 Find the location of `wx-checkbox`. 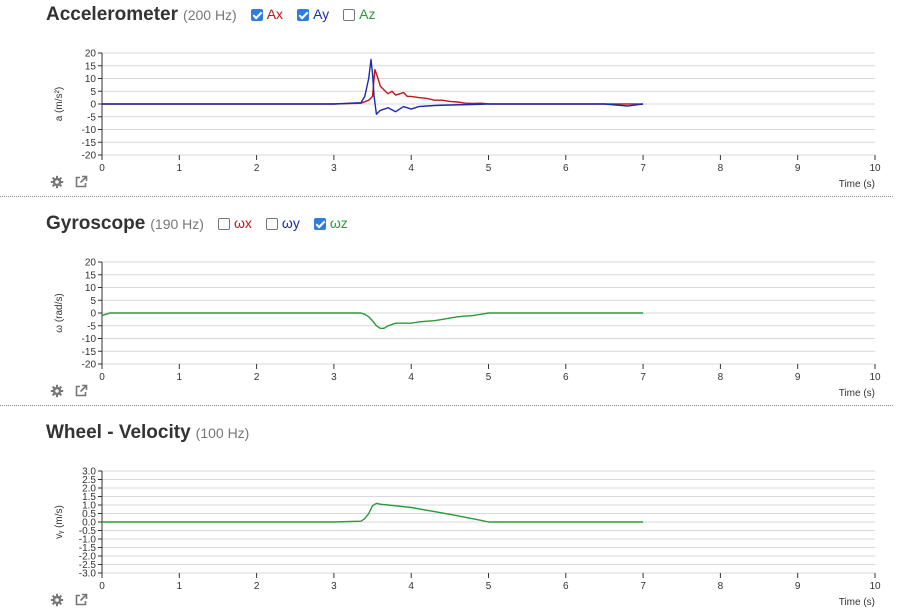

wx-checkbox is located at coordinates (223, 224).